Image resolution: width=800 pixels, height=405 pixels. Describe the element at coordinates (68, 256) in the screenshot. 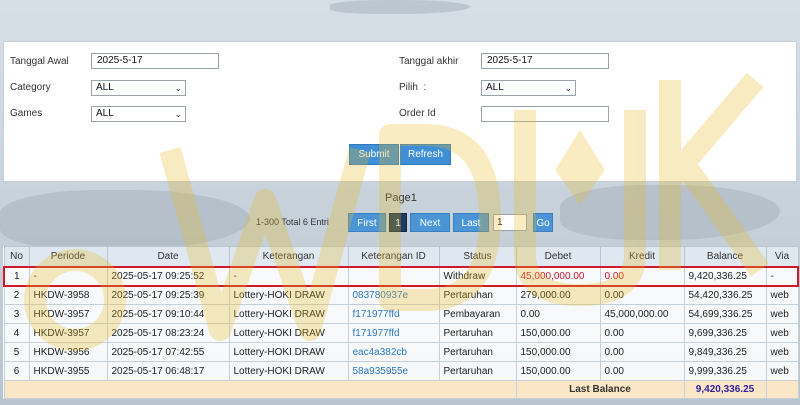

I see `column-header: Periode` at that location.